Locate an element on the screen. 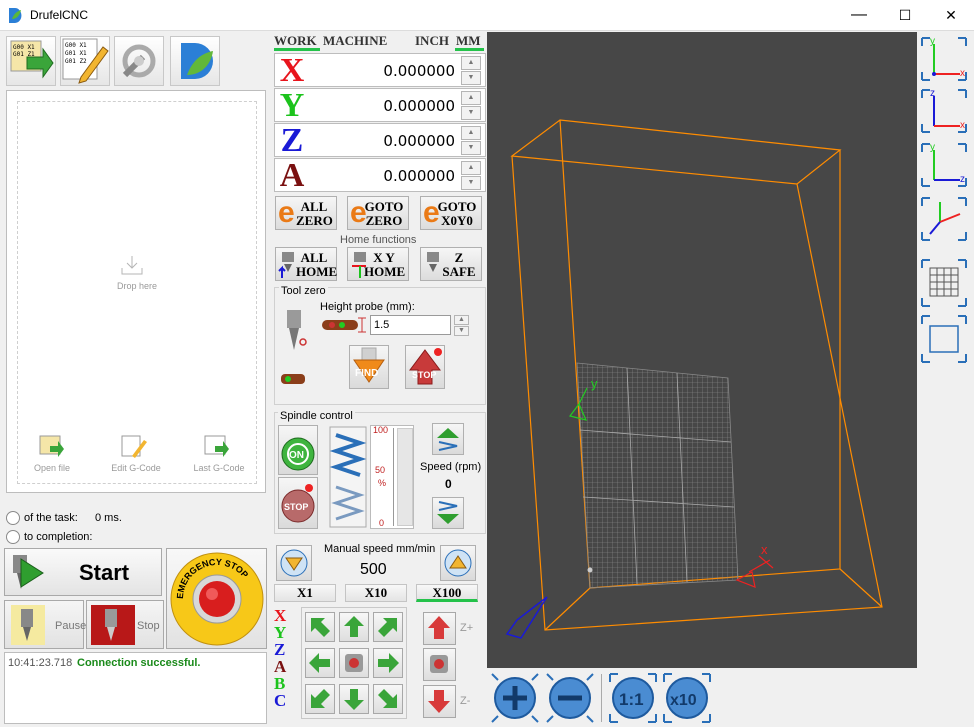 This screenshot has width=974, height=727. height-probe-input: 1.5 is located at coordinates (410, 325).